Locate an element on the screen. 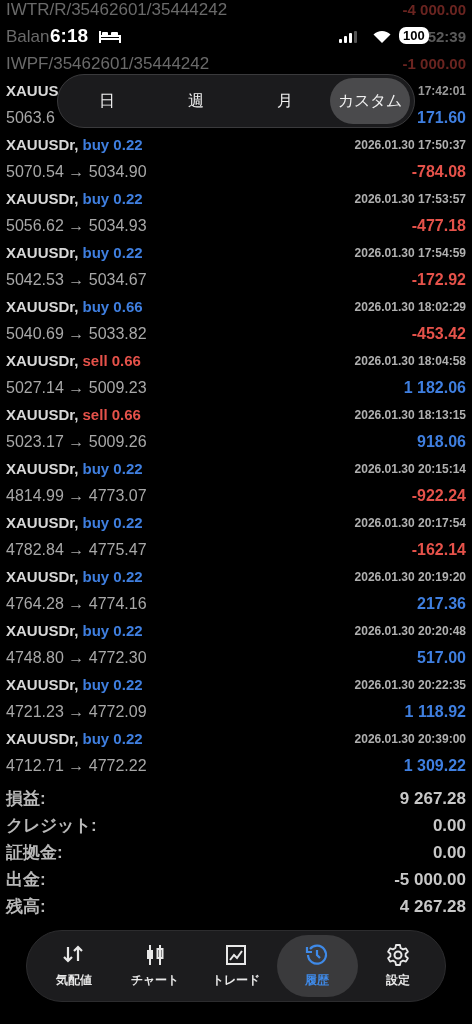 This screenshot has width=472, height=1024. summary-value: 4 267.28 is located at coordinates (432, 906).